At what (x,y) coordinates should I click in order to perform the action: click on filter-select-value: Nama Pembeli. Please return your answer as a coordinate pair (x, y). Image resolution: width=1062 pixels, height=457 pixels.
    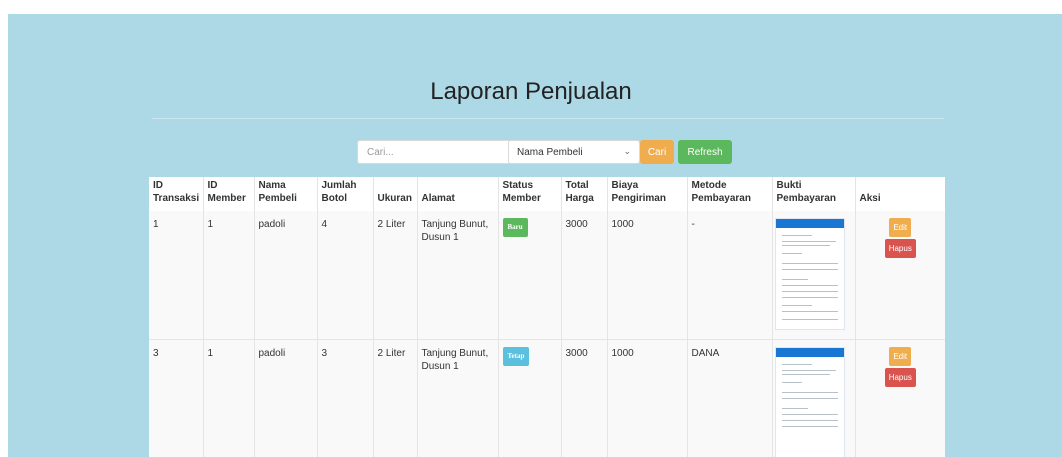
    Looking at the image, I should click on (550, 152).